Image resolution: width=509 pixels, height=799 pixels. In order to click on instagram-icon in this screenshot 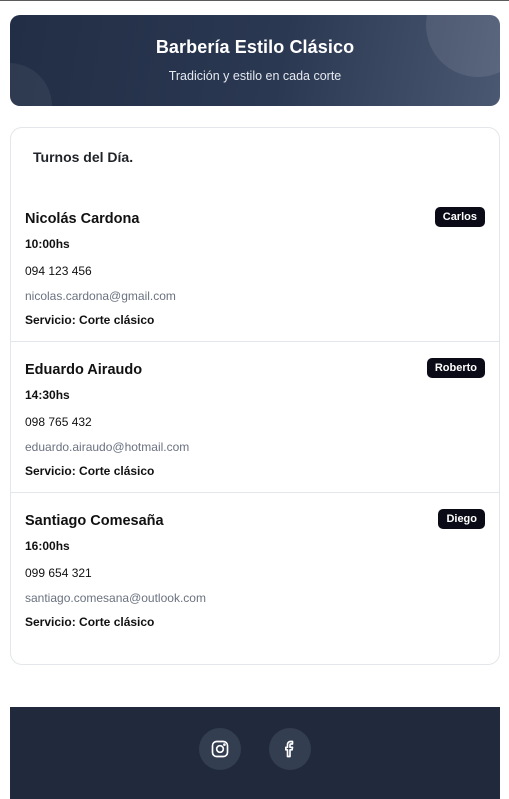, I will do `click(220, 749)`.